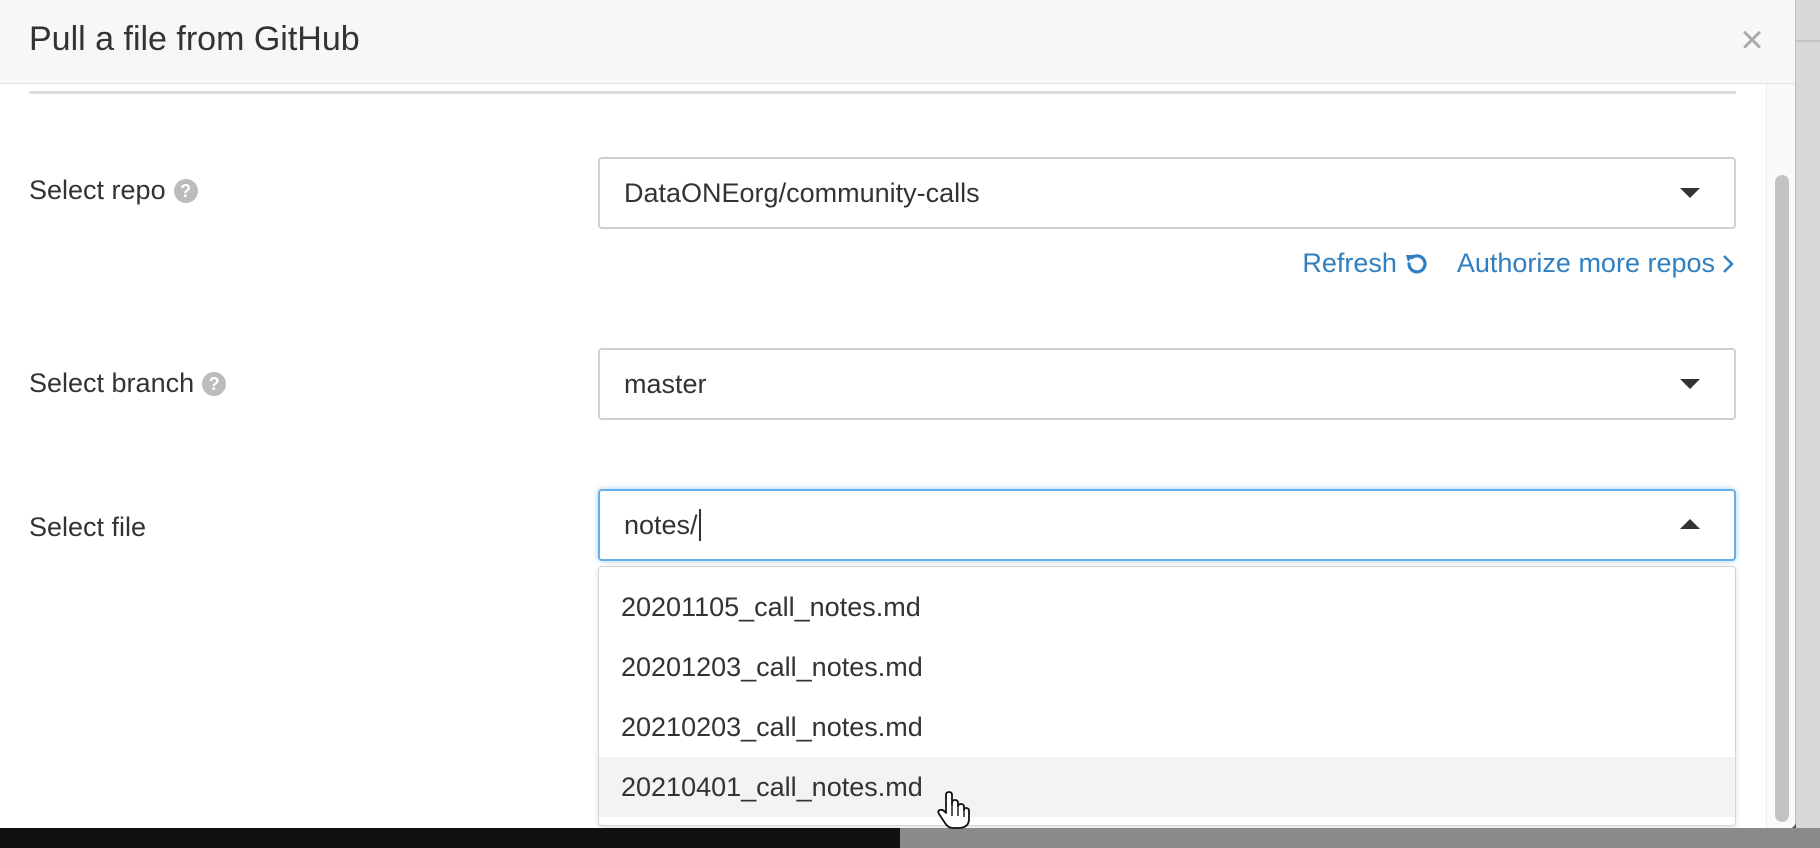 Image resolution: width=1820 pixels, height=848 pixels. I want to click on refresh-icon, so click(1416, 264).